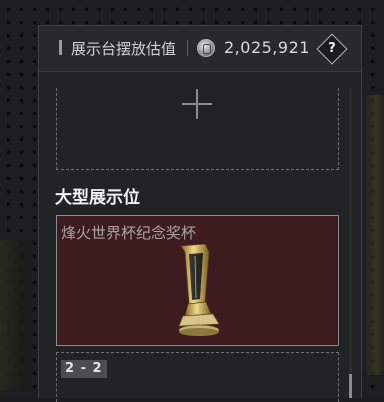 The image size is (384, 402). I want to click on next-display-slot: 2 - 2, so click(197, 377).